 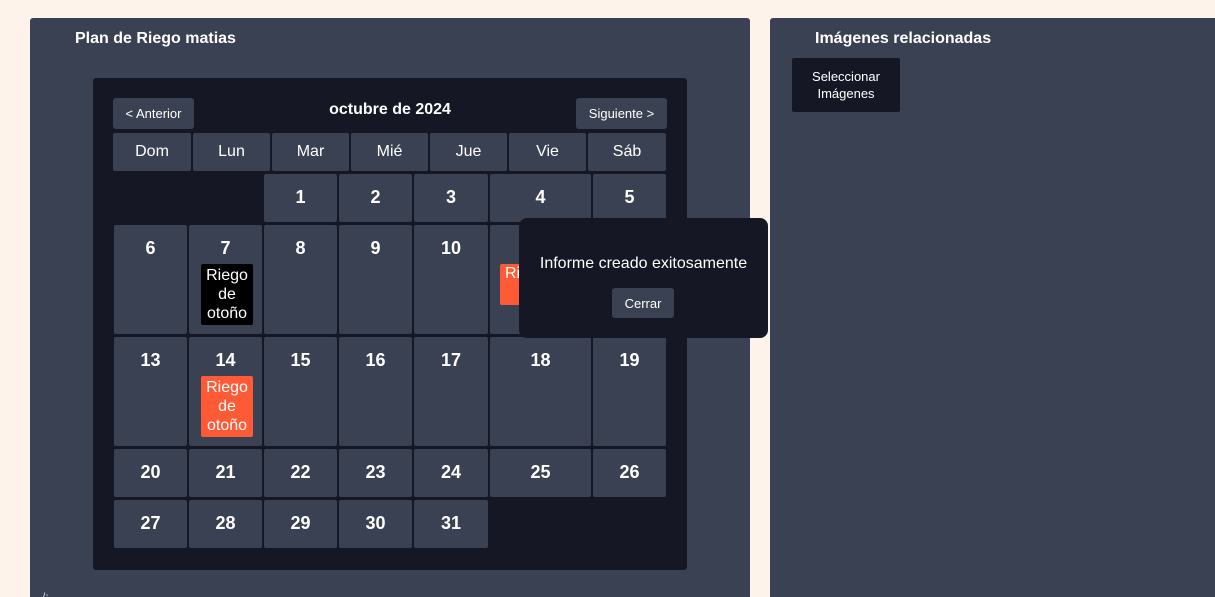 I want to click on day-cell-10: 10, so click(x=451, y=279).